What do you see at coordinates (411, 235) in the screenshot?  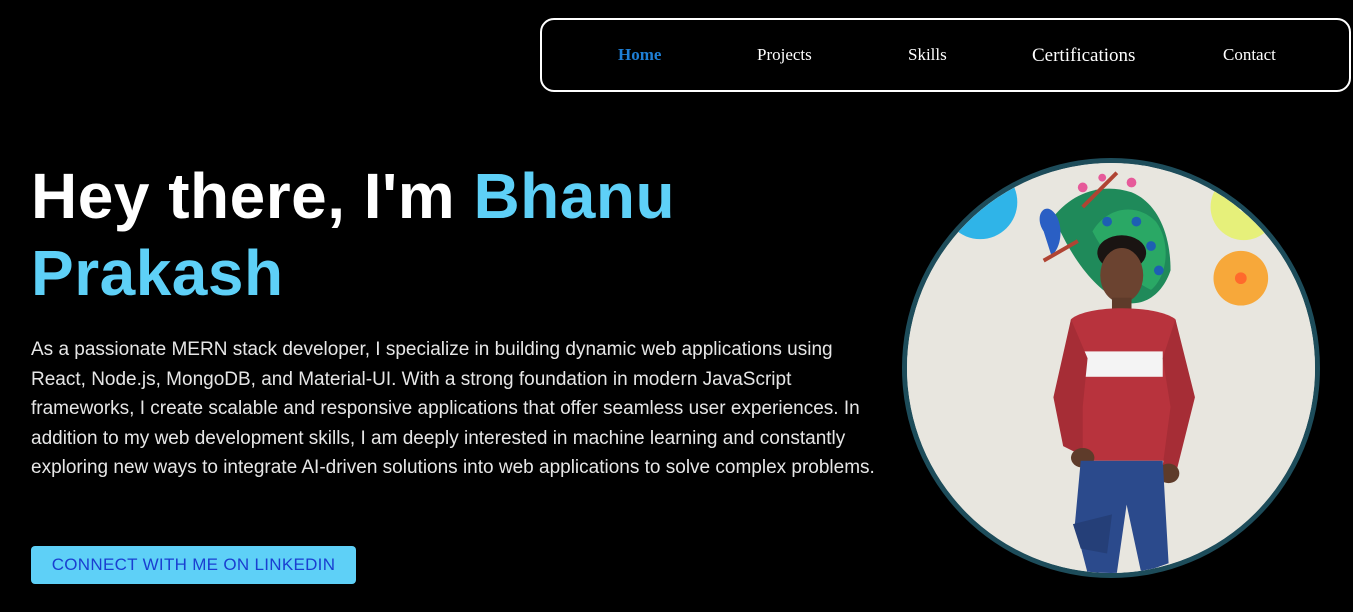 I see `hero-title: Hey there, I'm Bhanu Prakash` at bounding box center [411, 235].